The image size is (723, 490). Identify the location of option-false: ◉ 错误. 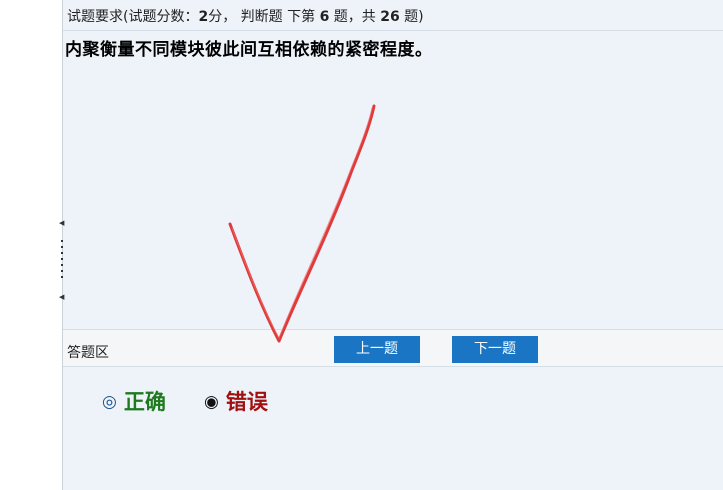
(236, 401).